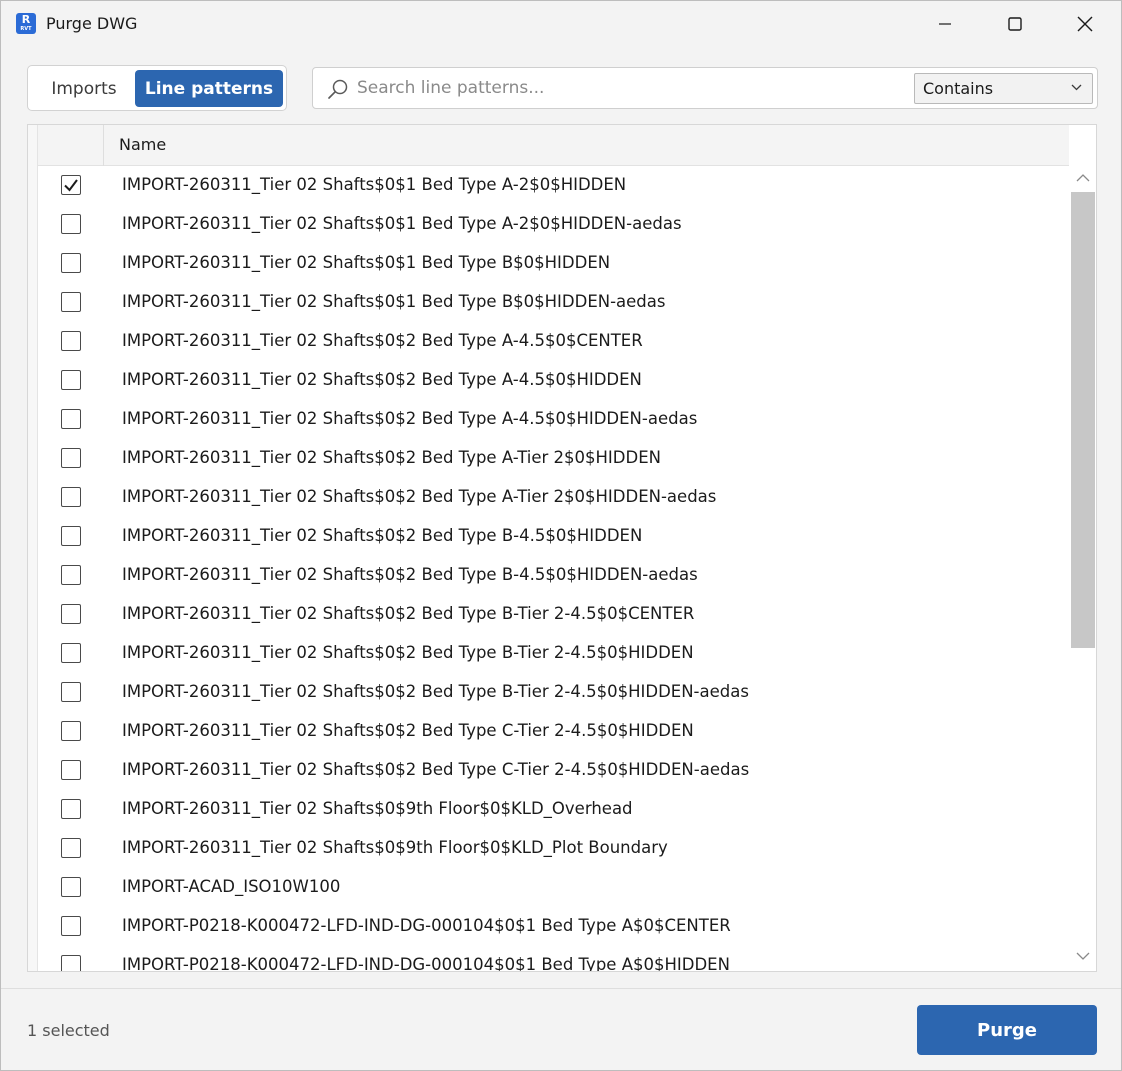  I want to click on match-mode-value: Contains, so click(958, 88).